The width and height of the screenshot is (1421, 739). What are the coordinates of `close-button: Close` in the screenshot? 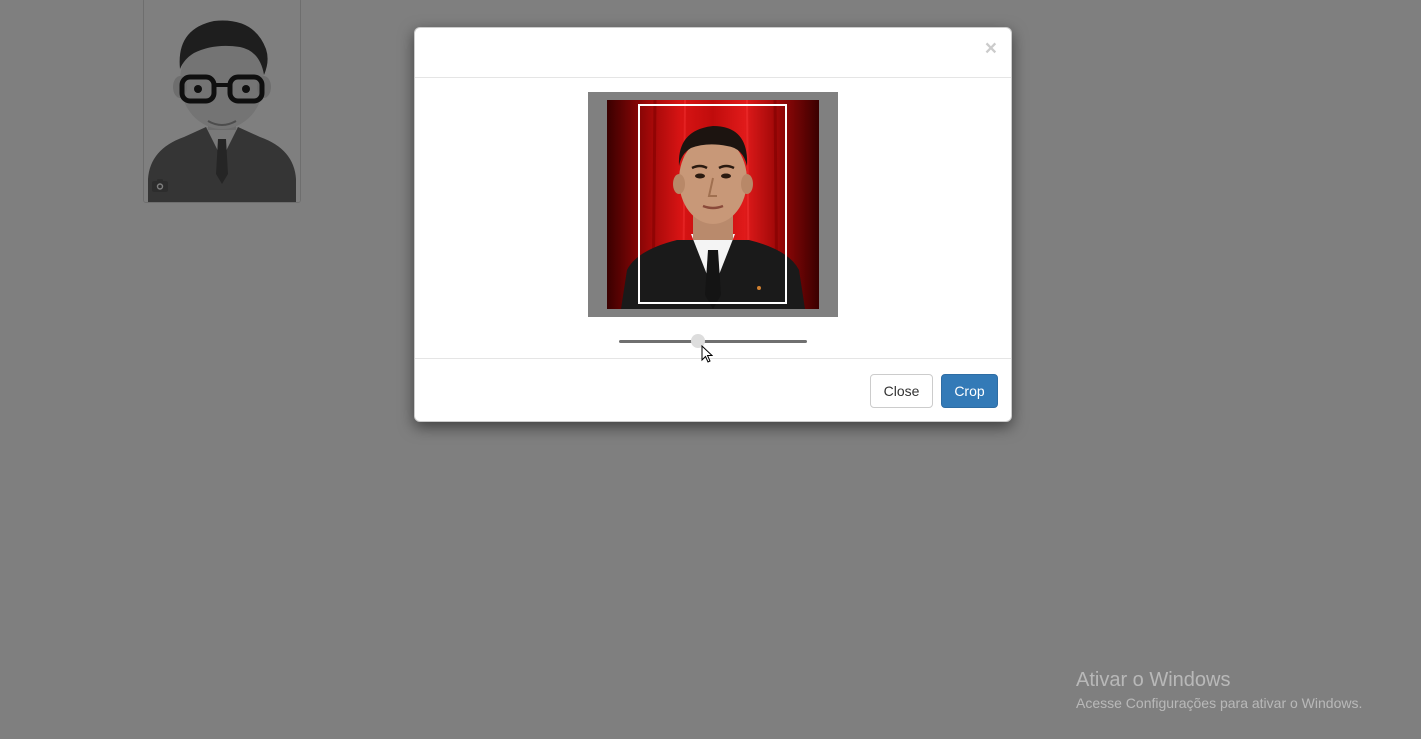 It's located at (901, 391).